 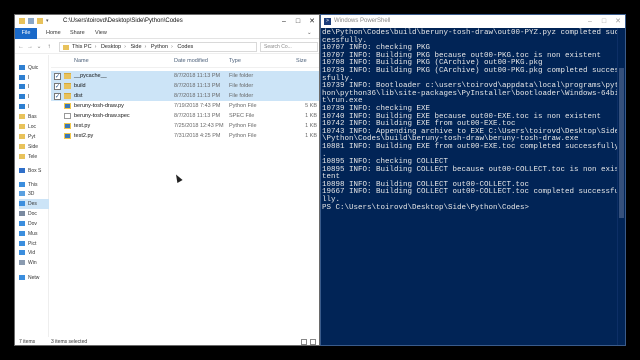 I want to click on column-header-date: Date modified, so click(x=191, y=61).